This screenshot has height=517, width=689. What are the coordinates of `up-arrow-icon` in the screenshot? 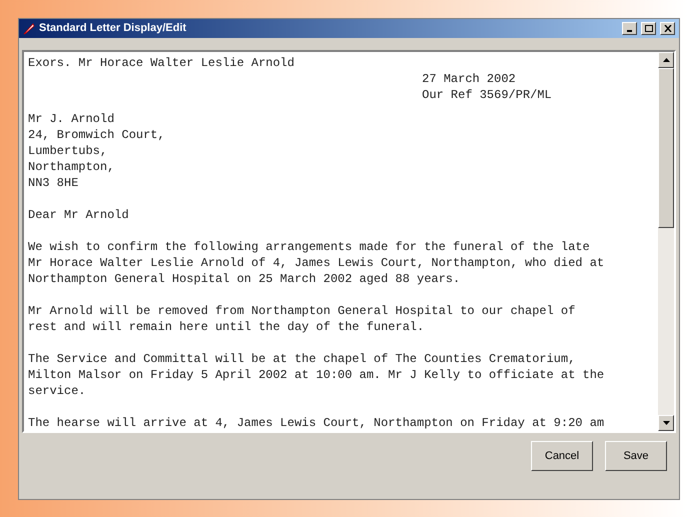 It's located at (666, 60).